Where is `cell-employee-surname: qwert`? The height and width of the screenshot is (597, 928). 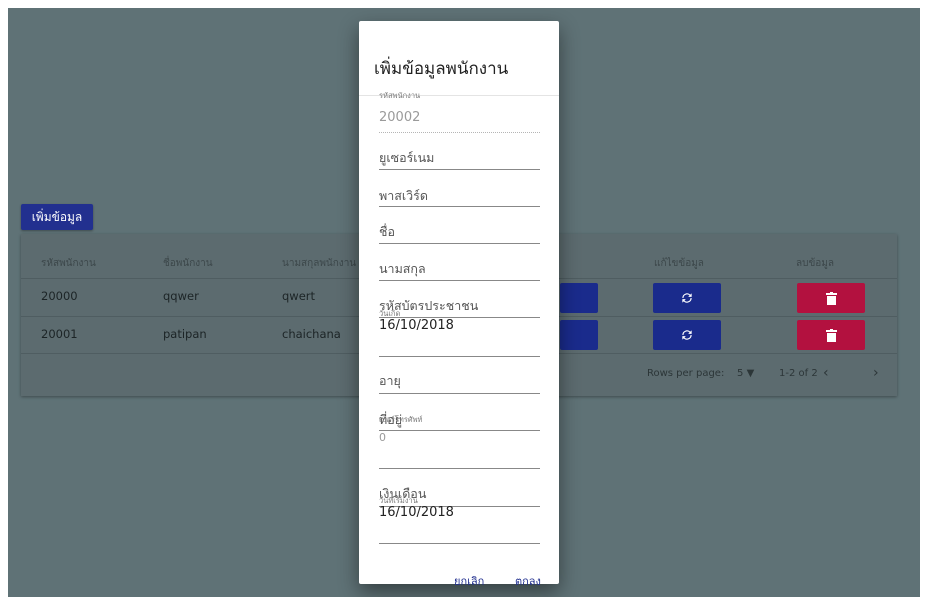 cell-employee-surname: qwert is located at coordinates (299, 296).